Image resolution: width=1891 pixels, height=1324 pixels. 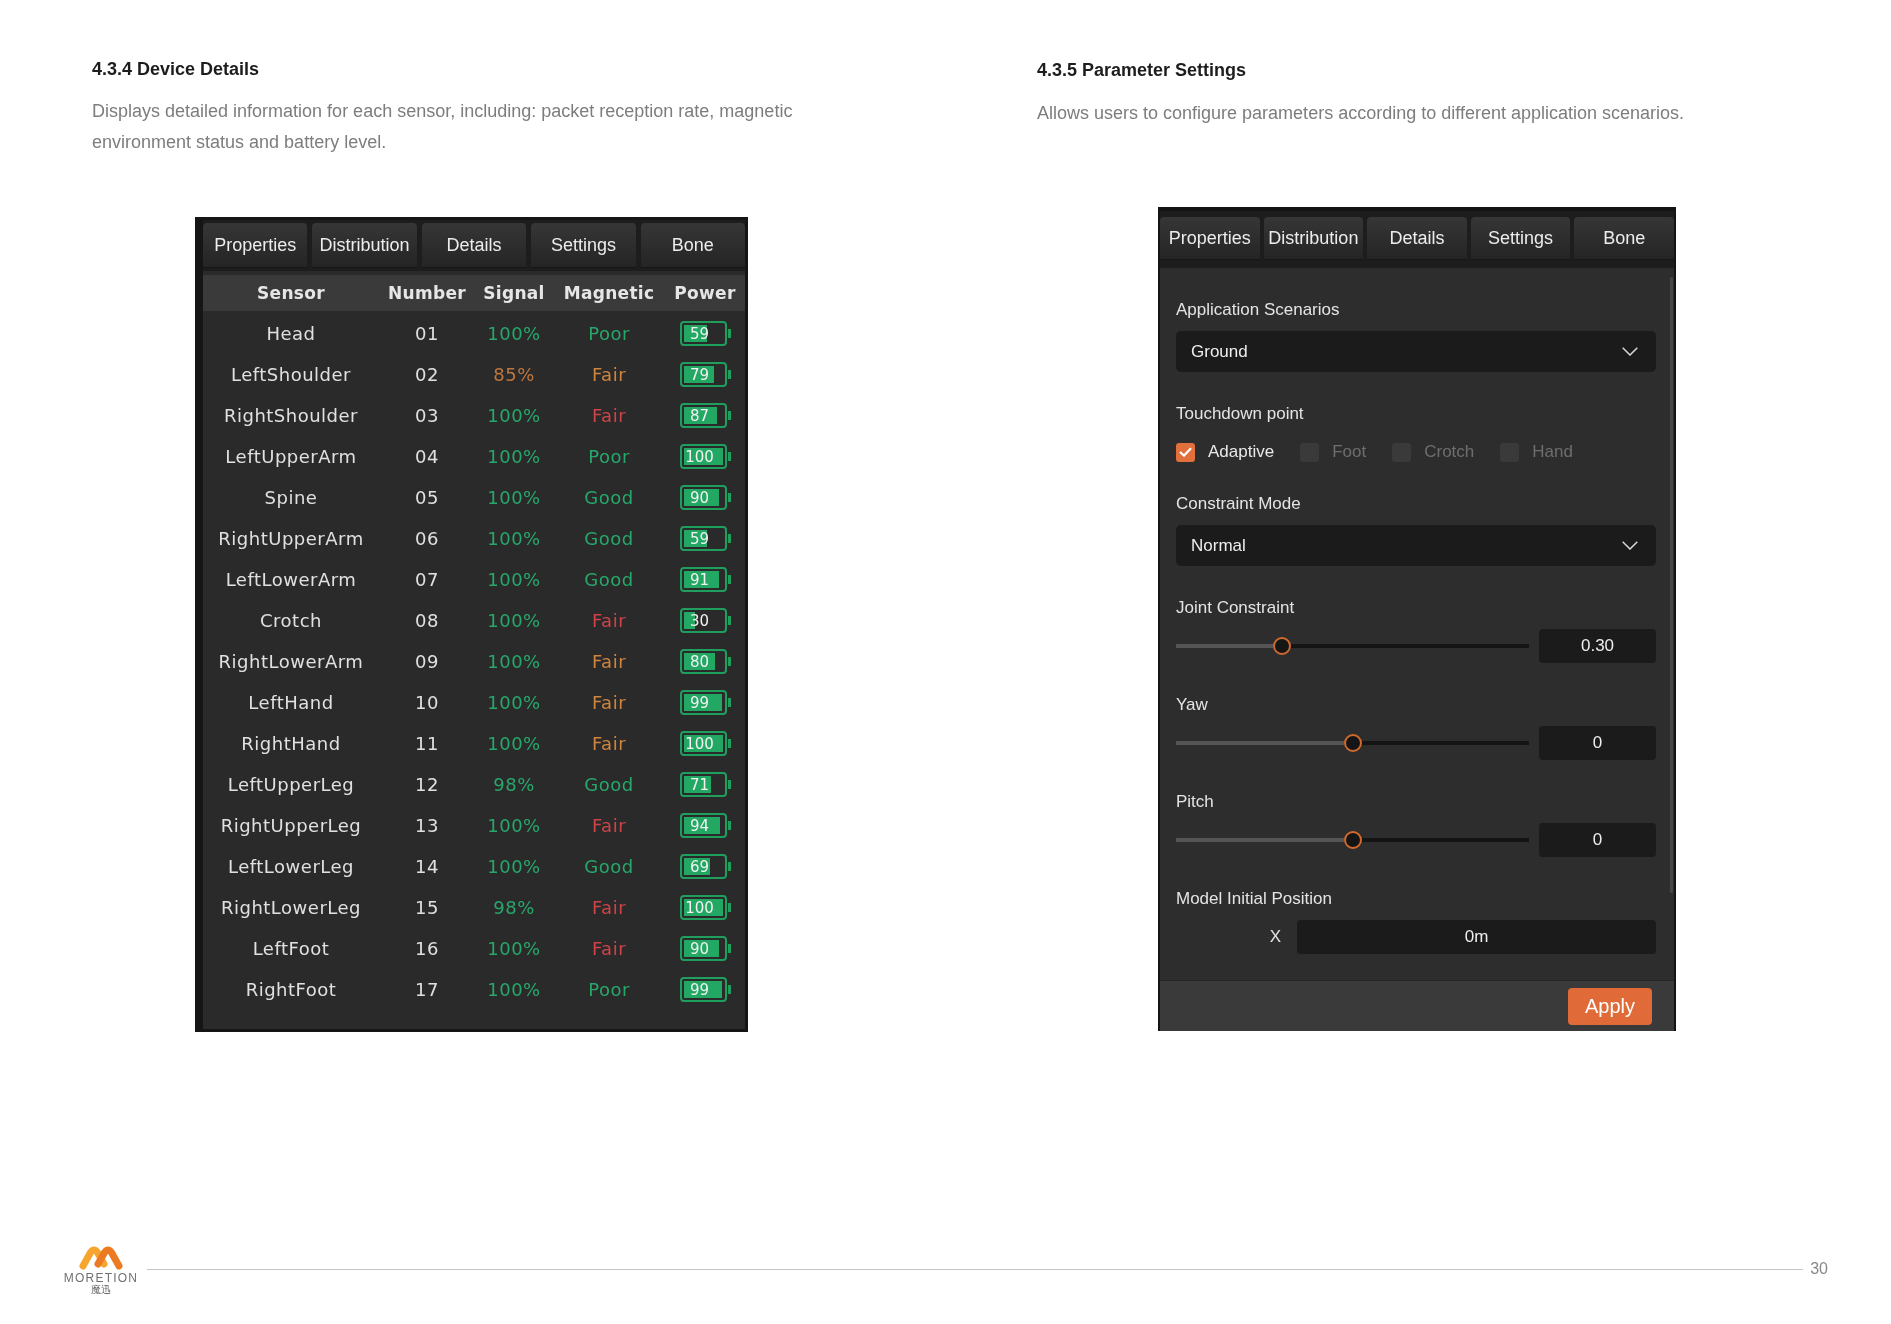 I want to click on logo-wordmark: MORETION, so click(x=101, y=1278).